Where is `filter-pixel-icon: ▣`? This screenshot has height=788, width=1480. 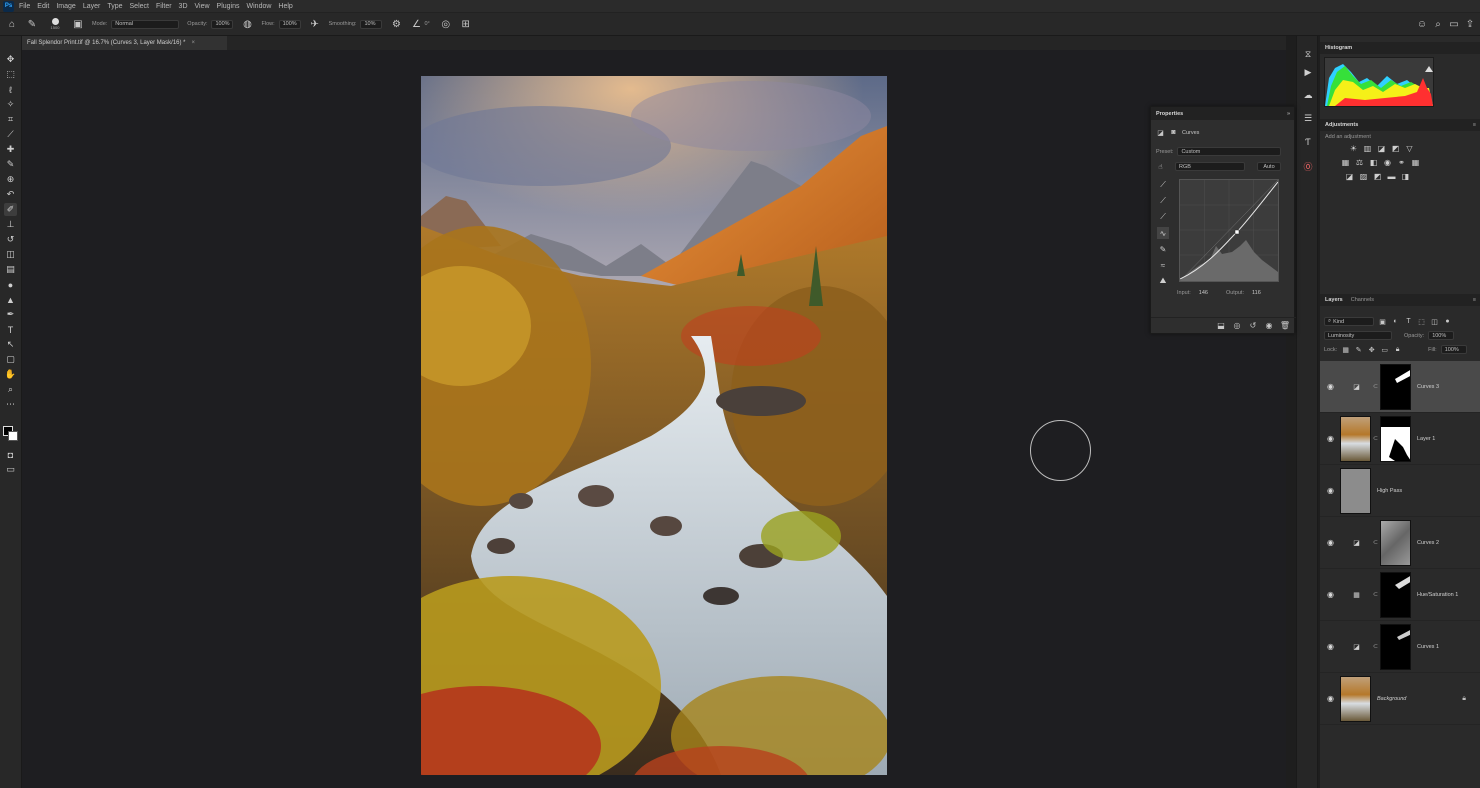
filter-pixel-icon: ▣ is located at coordinates (1382, 321).